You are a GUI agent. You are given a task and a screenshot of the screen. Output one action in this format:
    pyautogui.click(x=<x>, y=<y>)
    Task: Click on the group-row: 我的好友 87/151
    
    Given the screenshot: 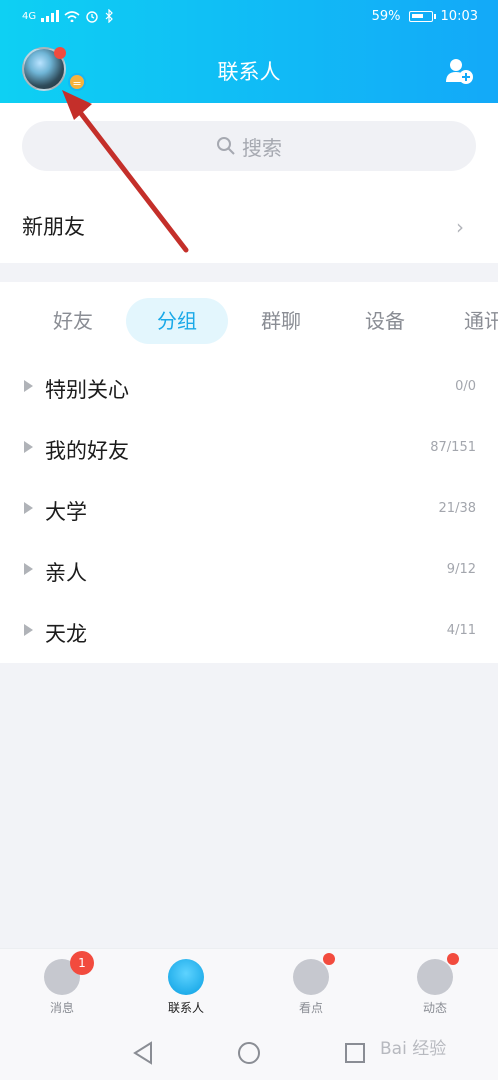 What is the action you would take?
    pyautogui.click(x=249, y=450)
    